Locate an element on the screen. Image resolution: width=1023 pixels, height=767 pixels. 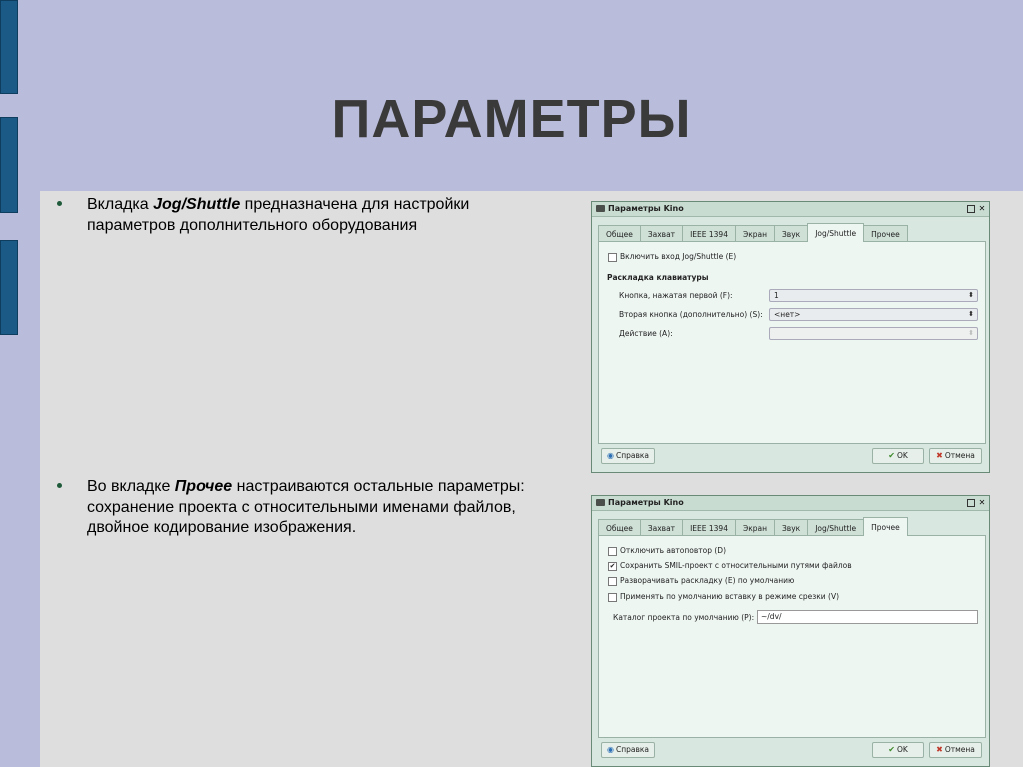
disable-autorepeat-checkbox is located at coordinates (612, 551).